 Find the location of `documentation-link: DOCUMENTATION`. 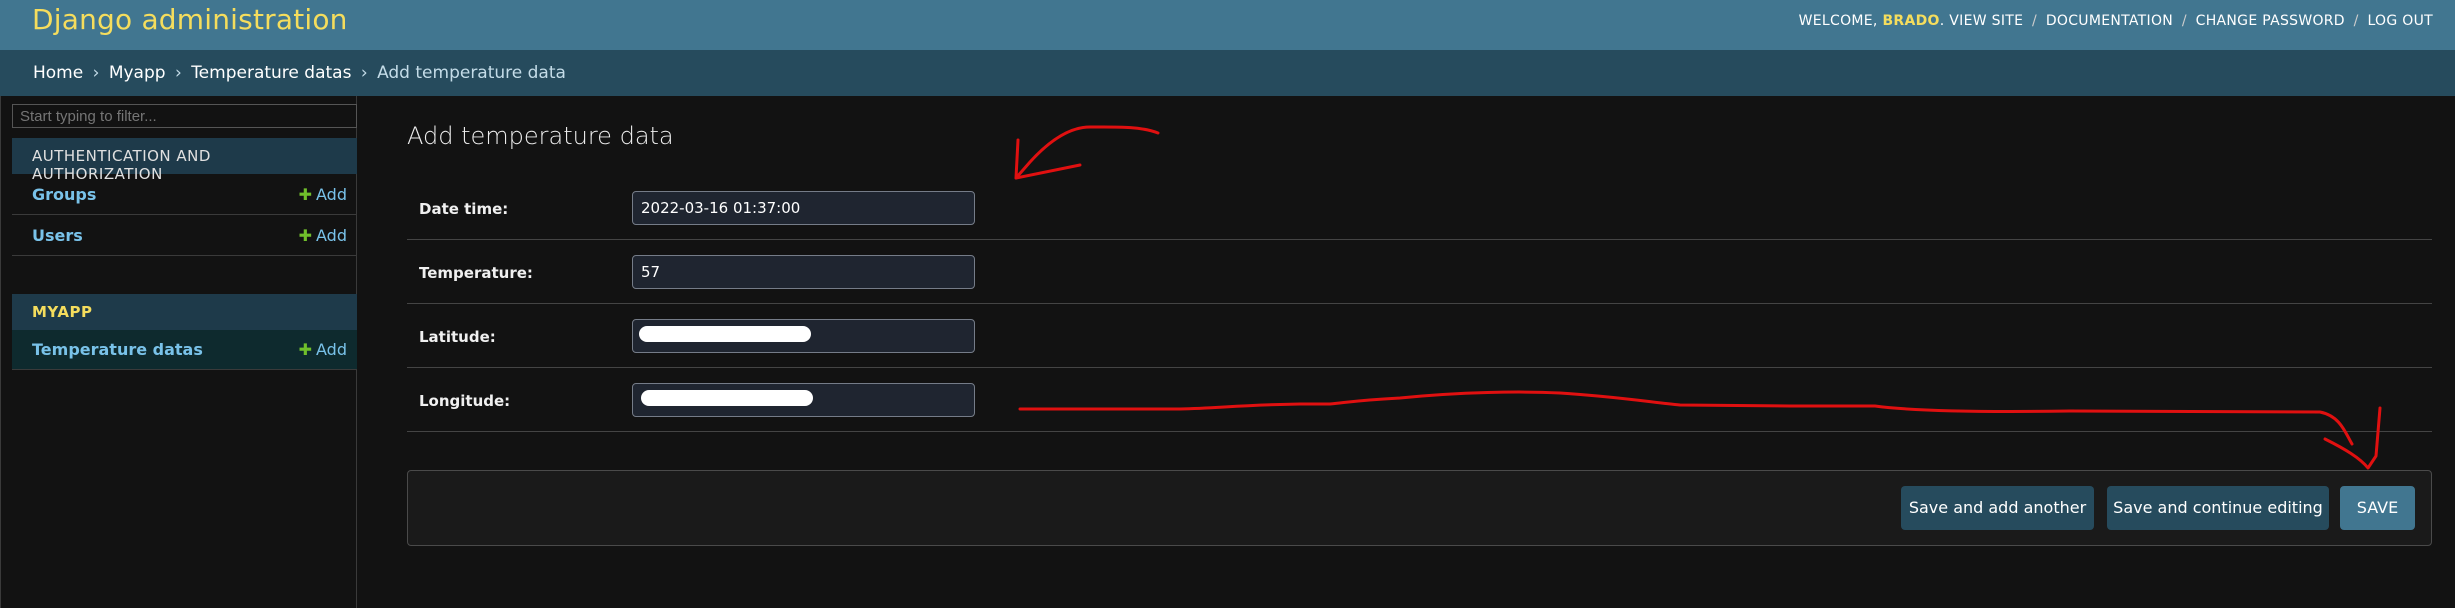

documentation-link: DOCUMENTATION is located at coordinates (2109, 21).